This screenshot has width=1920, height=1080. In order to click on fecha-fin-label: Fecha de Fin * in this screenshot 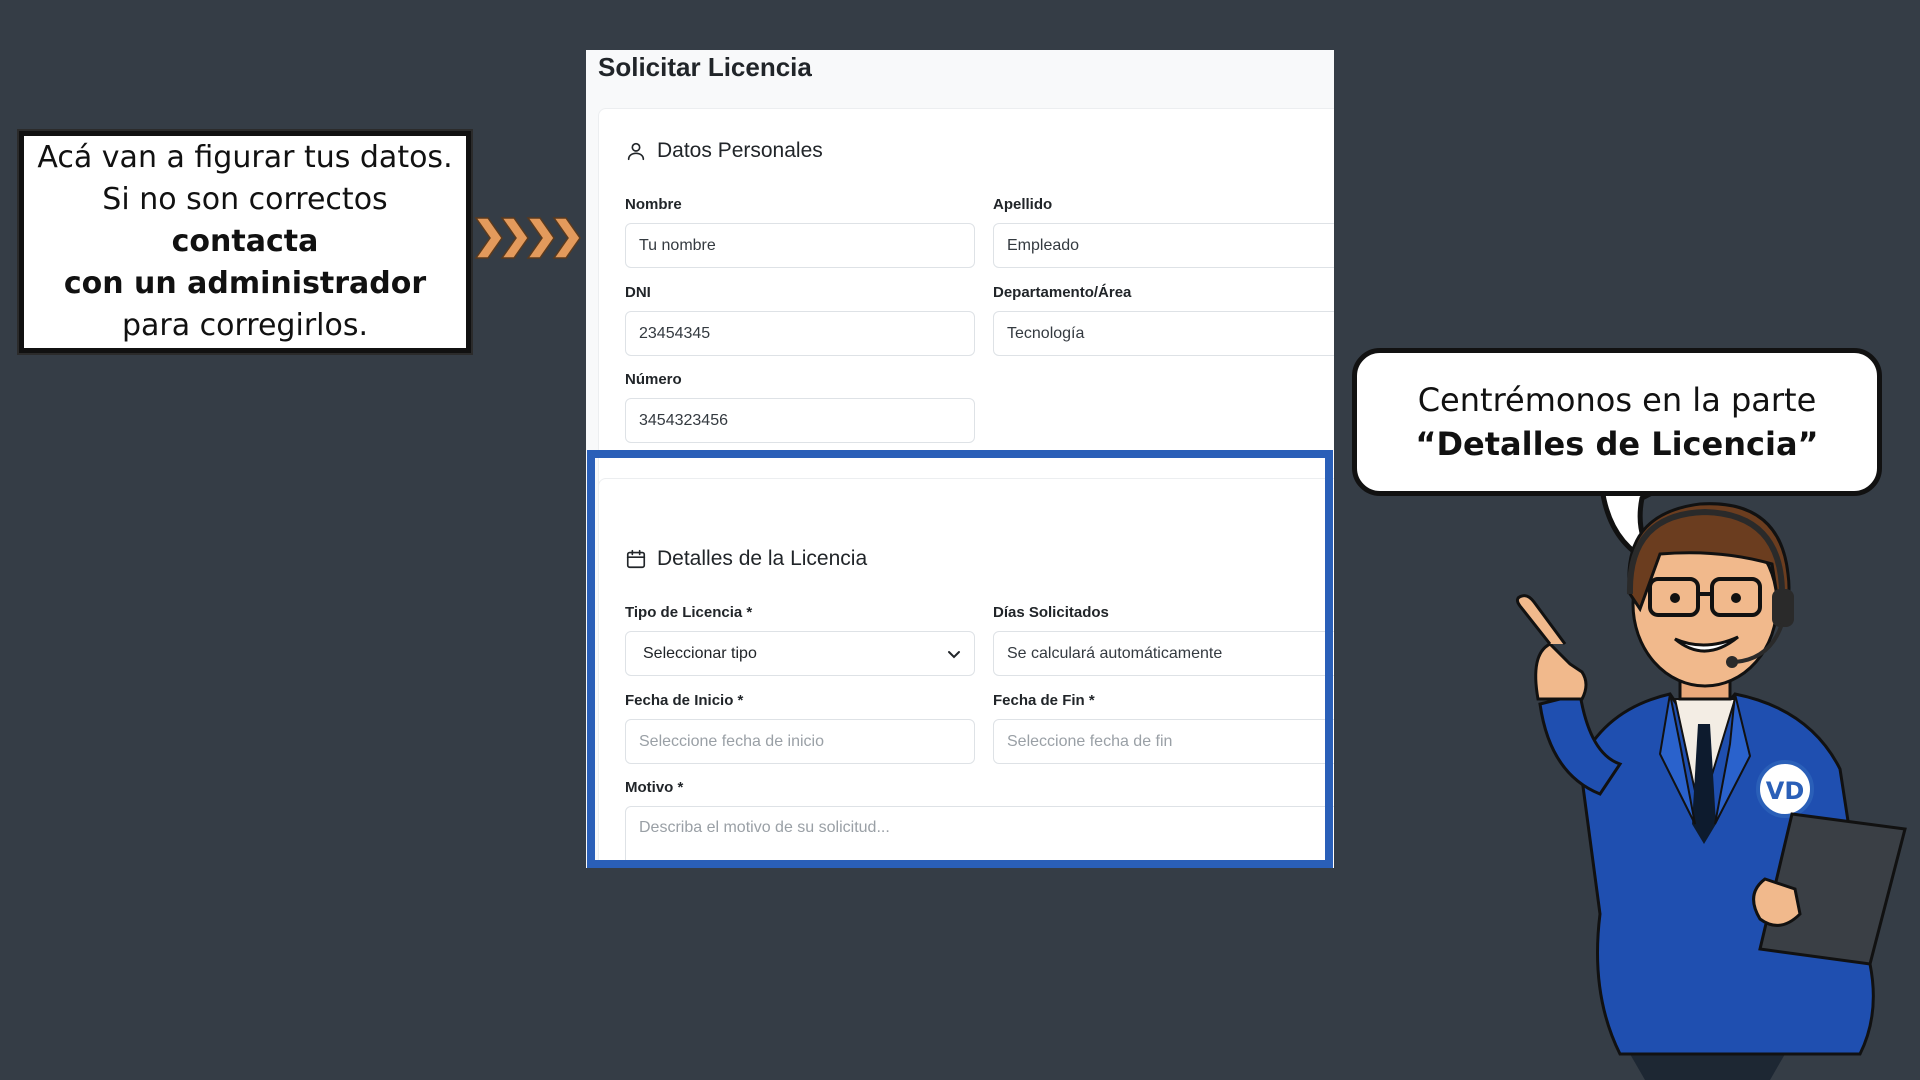, I will do `click(1044, 700)`.